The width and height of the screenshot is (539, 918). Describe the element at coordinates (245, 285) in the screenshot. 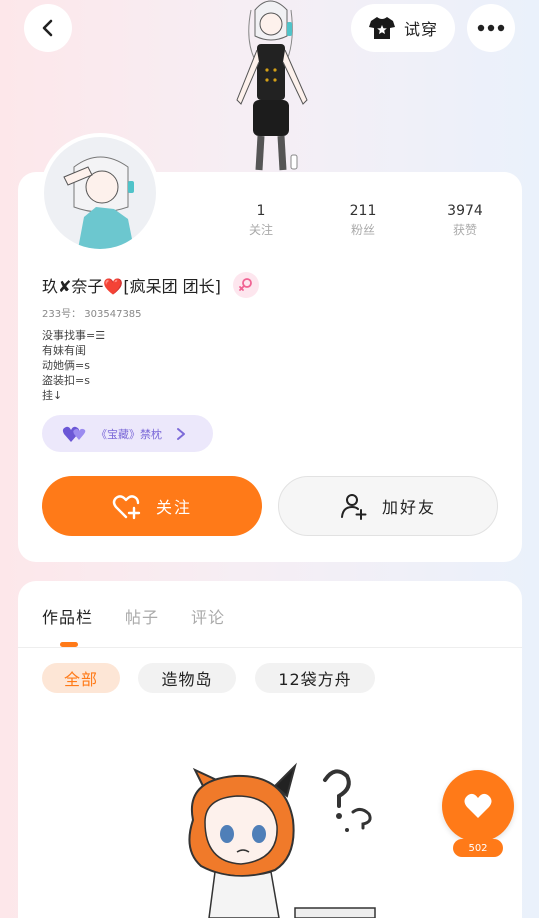

I see `female-gender-icon` at that location.